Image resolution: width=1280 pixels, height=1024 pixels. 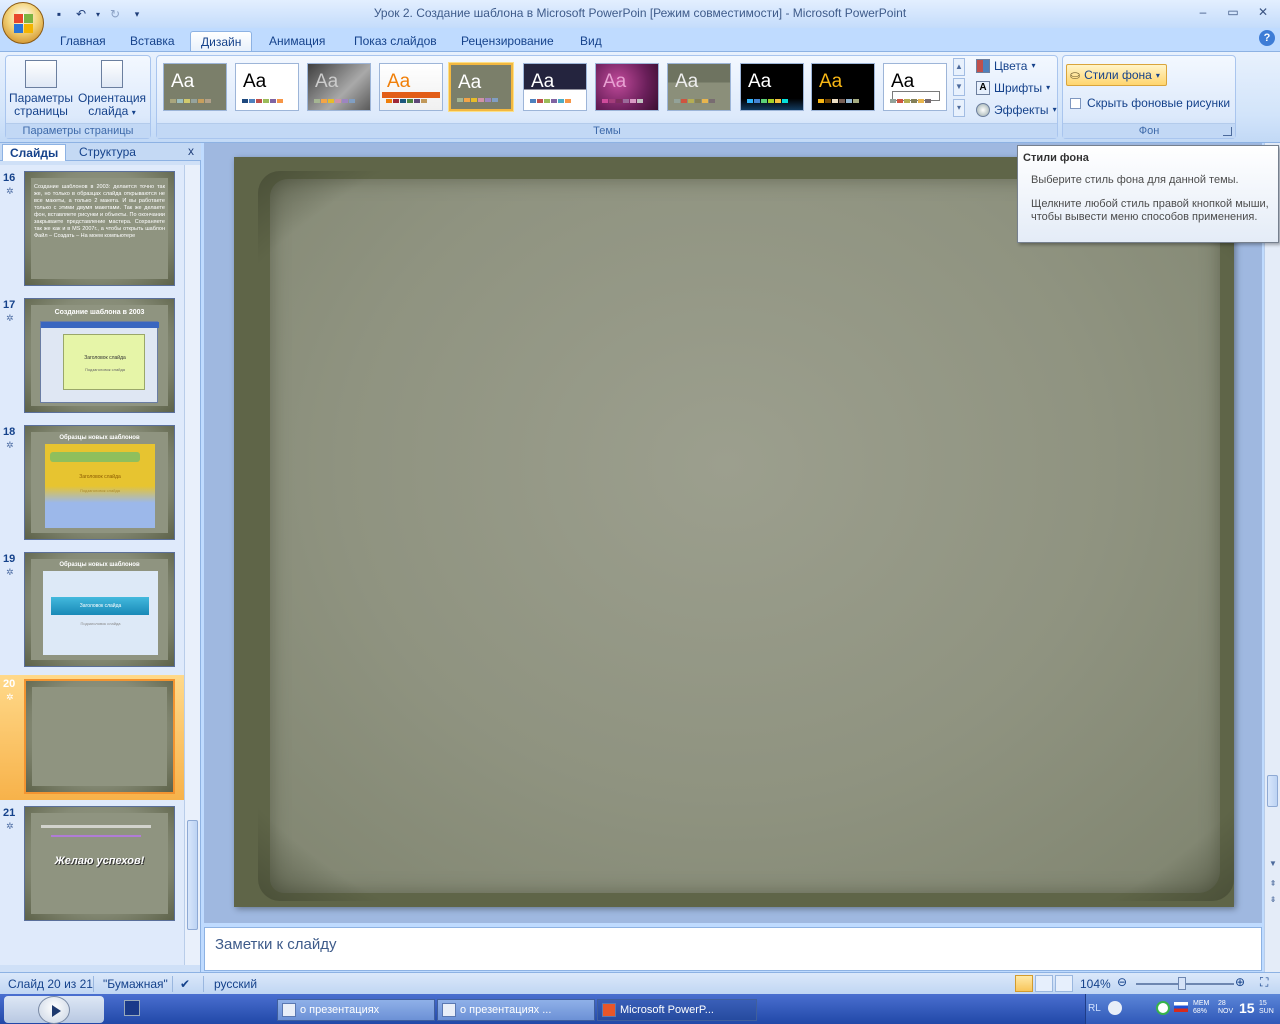 I want to click on slideshow-view-button, so click(x=1064, y=983).